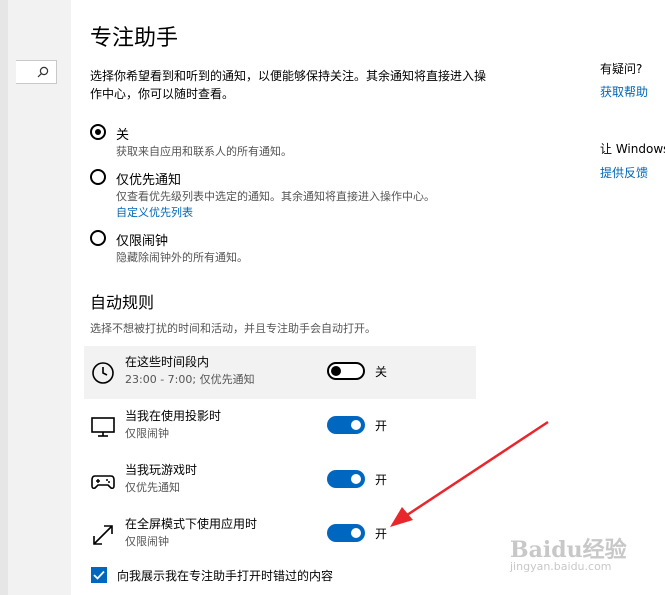  What do you see at coordinates (103, 373) in the screenshot?
I see `clock-icon` at bounding box center [103, 373].